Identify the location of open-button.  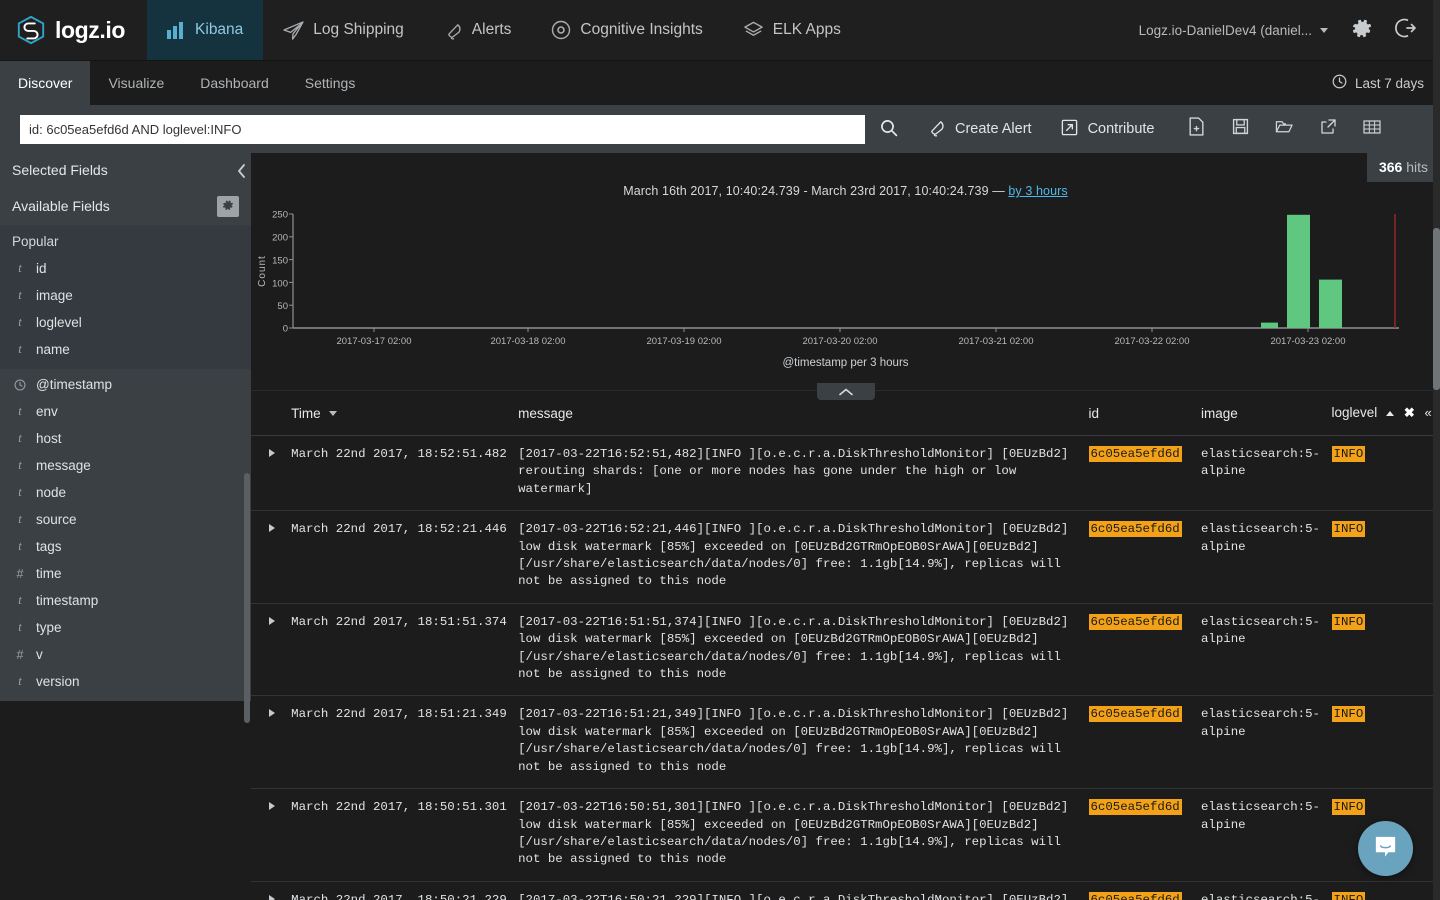
(1284, 129).